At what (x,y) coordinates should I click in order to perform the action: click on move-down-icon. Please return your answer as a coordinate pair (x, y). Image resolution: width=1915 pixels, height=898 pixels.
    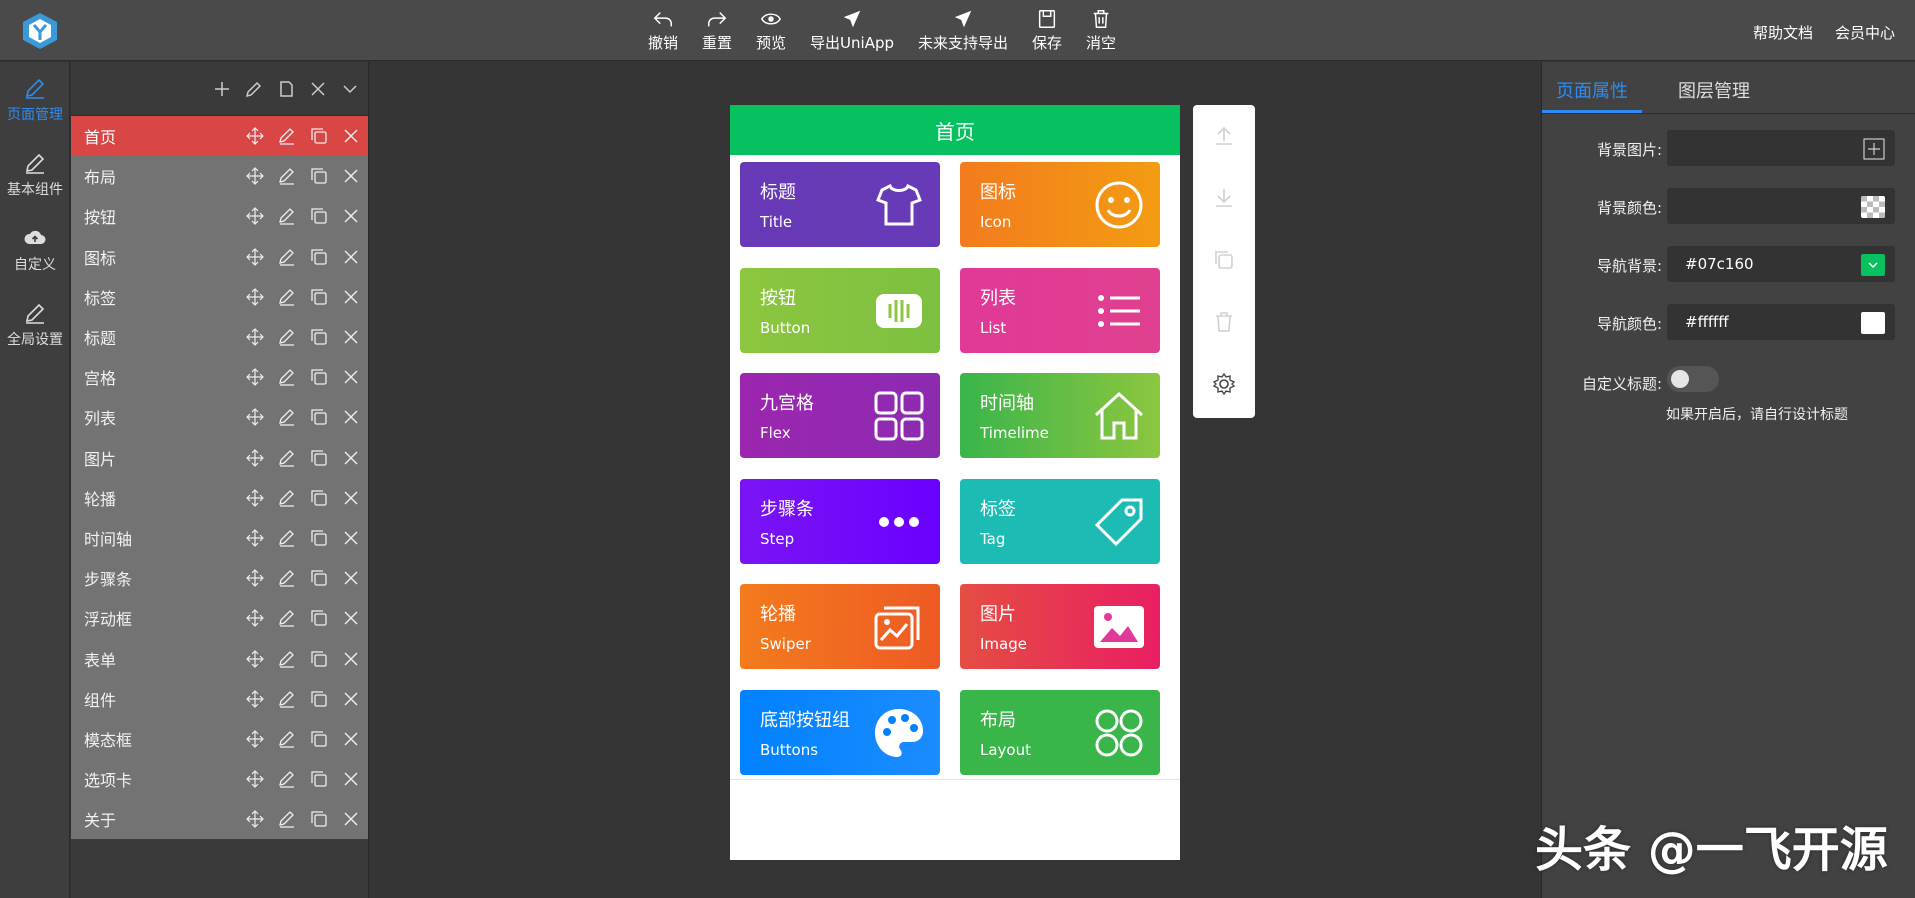
    Looking at the image, I should click on (1224, 198).